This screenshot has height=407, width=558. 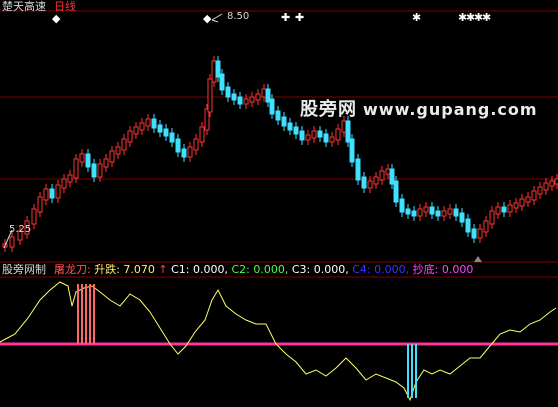 What do you see at coordinates (165, 269) in the screenshot?
I see `indicator-item: ↑` at bounding box center [165, 269].